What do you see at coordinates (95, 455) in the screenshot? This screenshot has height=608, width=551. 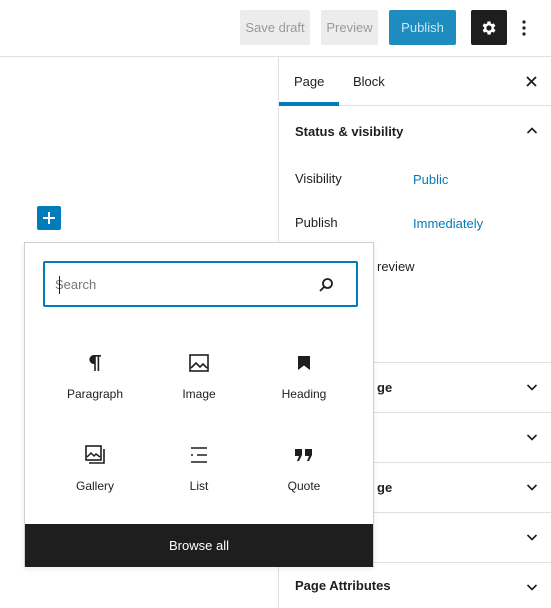 I see `gallery-icon` at bounding box center [95, 455].